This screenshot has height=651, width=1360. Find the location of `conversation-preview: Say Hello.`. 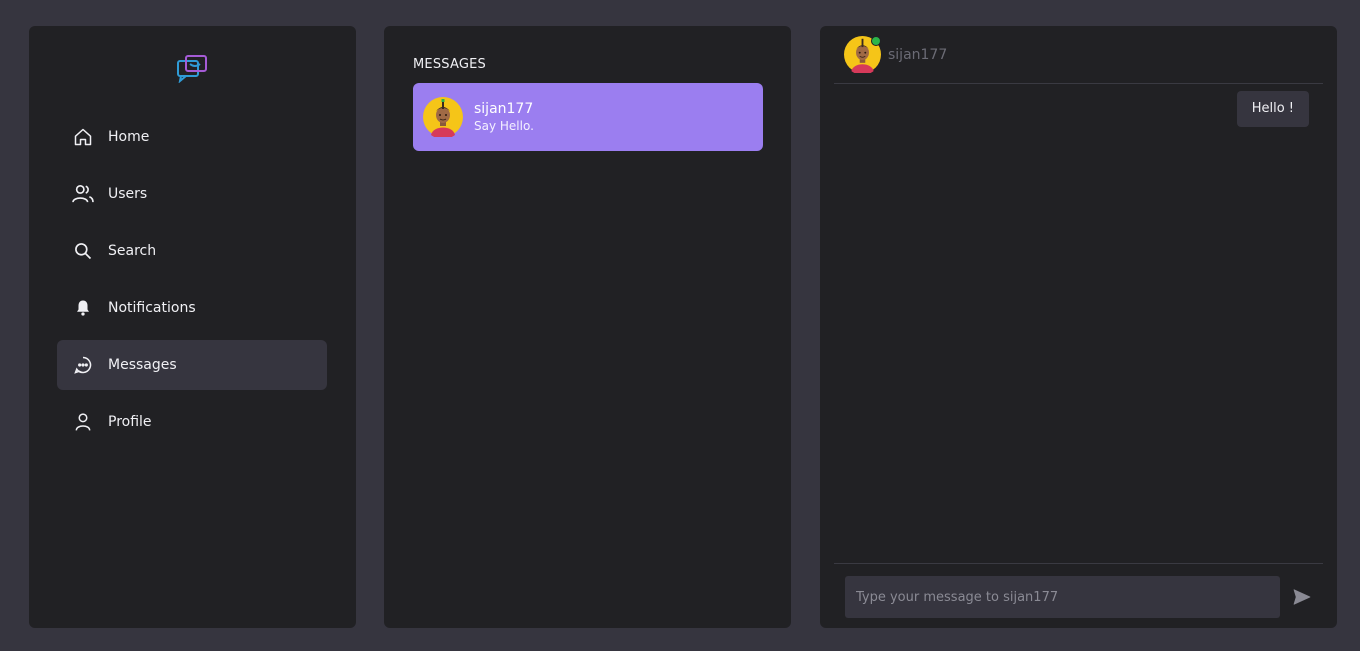

conversation-preview: Say Hello. is located at coordinates (504, 126).